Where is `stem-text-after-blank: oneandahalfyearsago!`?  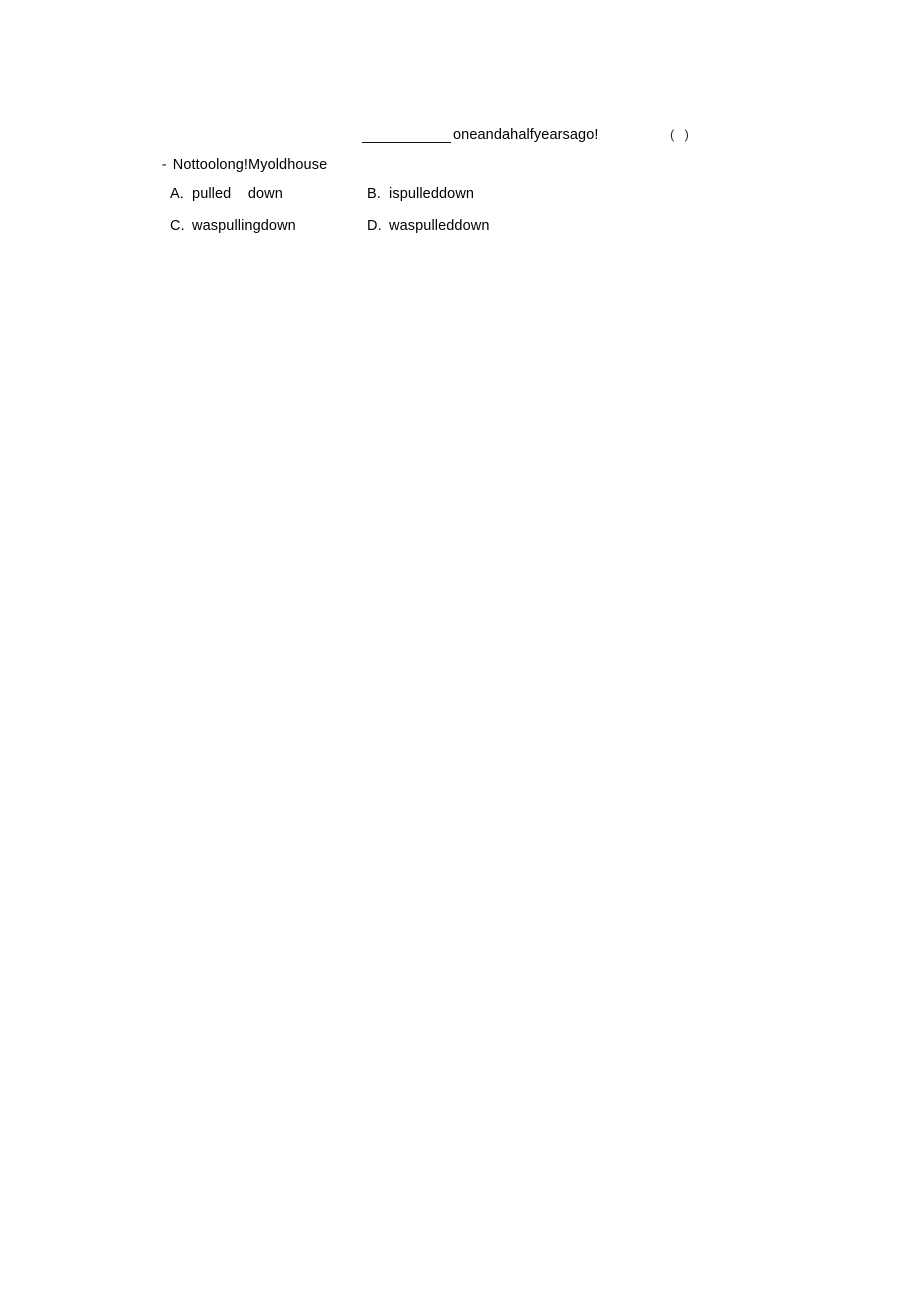
stem-text-after-blank: oneandahalfyearsago! is located at coordinates (526, 135).